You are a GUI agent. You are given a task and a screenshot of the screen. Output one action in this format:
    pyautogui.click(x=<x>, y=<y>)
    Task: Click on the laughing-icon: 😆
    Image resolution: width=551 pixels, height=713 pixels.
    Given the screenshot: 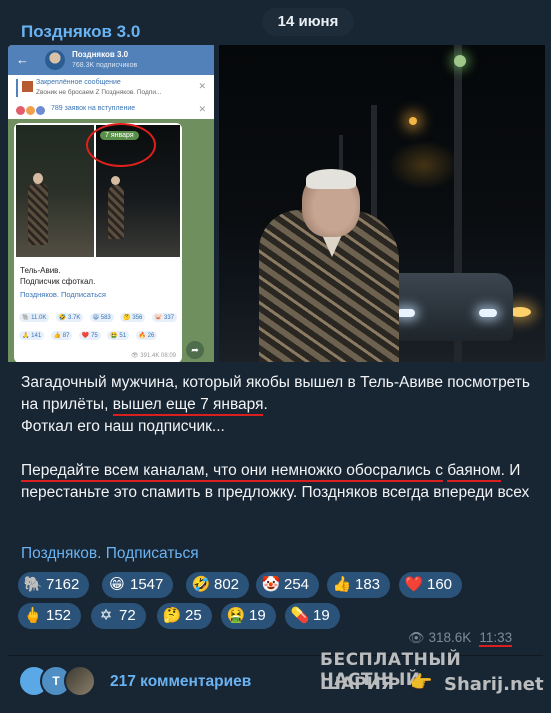 What is the action you would take?
    pyautogui.click(x=96, y=318)
    